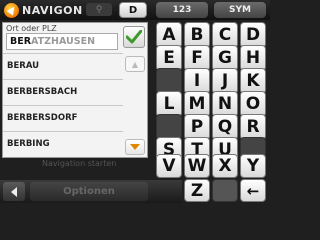 The height and width of the screenshot is (240, 320). What do you see at coordinates (182, 10) in the screenshot?
I see `numbers-keyboard-button: 123` at bounding box center [182, 10].